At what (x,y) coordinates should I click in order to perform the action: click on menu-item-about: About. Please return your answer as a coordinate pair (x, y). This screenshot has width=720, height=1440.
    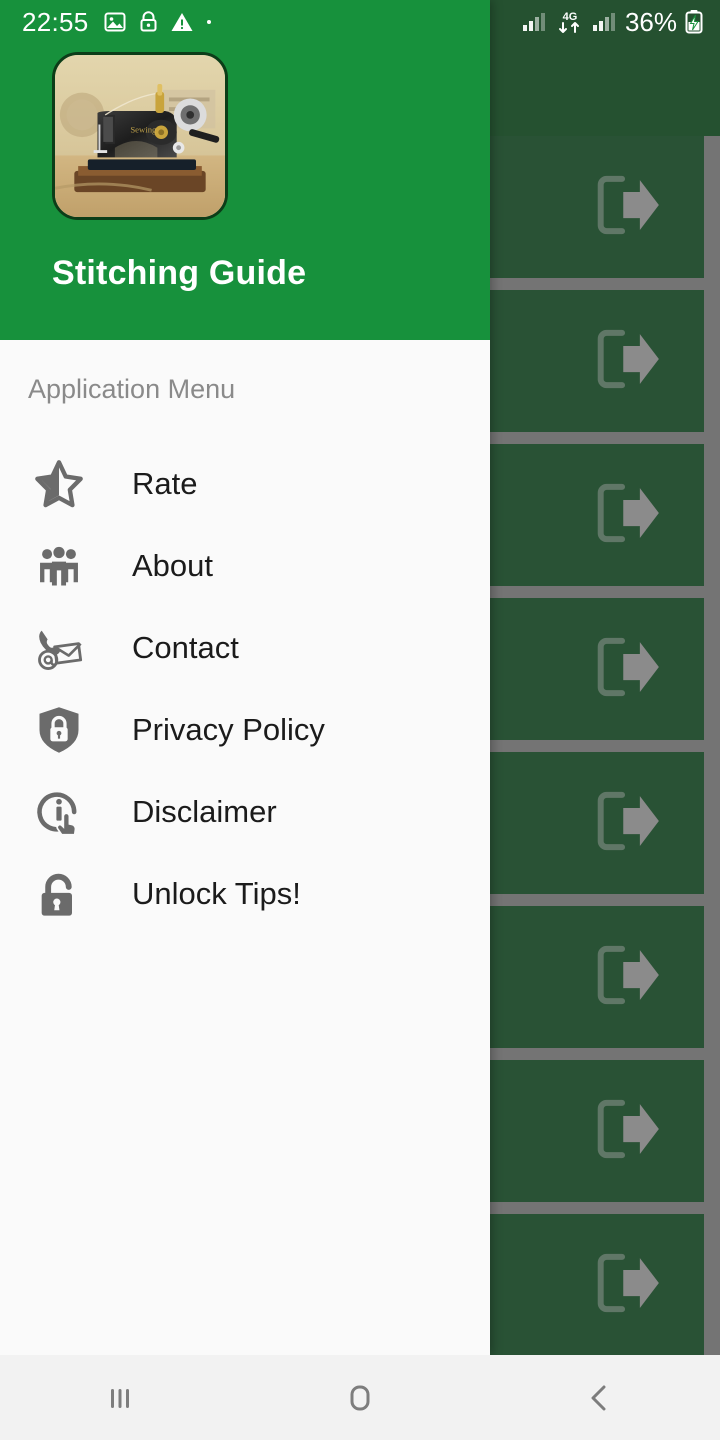
    Looking at the image, I should click on (245, 566).